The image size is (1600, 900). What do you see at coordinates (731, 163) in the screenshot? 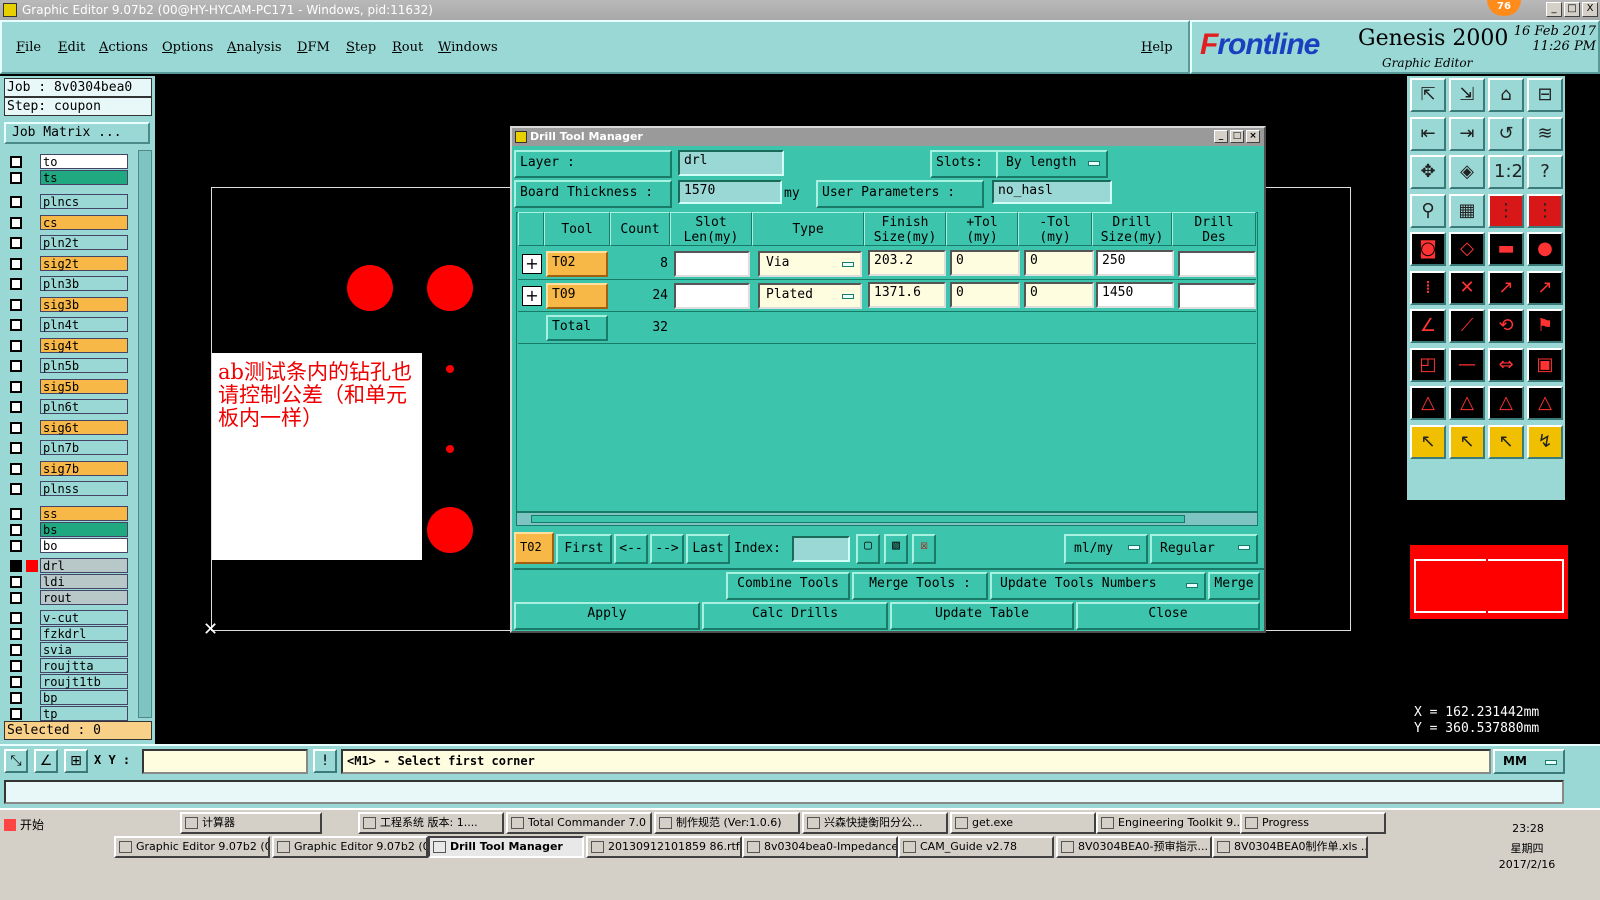
I see `layer-field: drl` at bounding box center [731, 163].